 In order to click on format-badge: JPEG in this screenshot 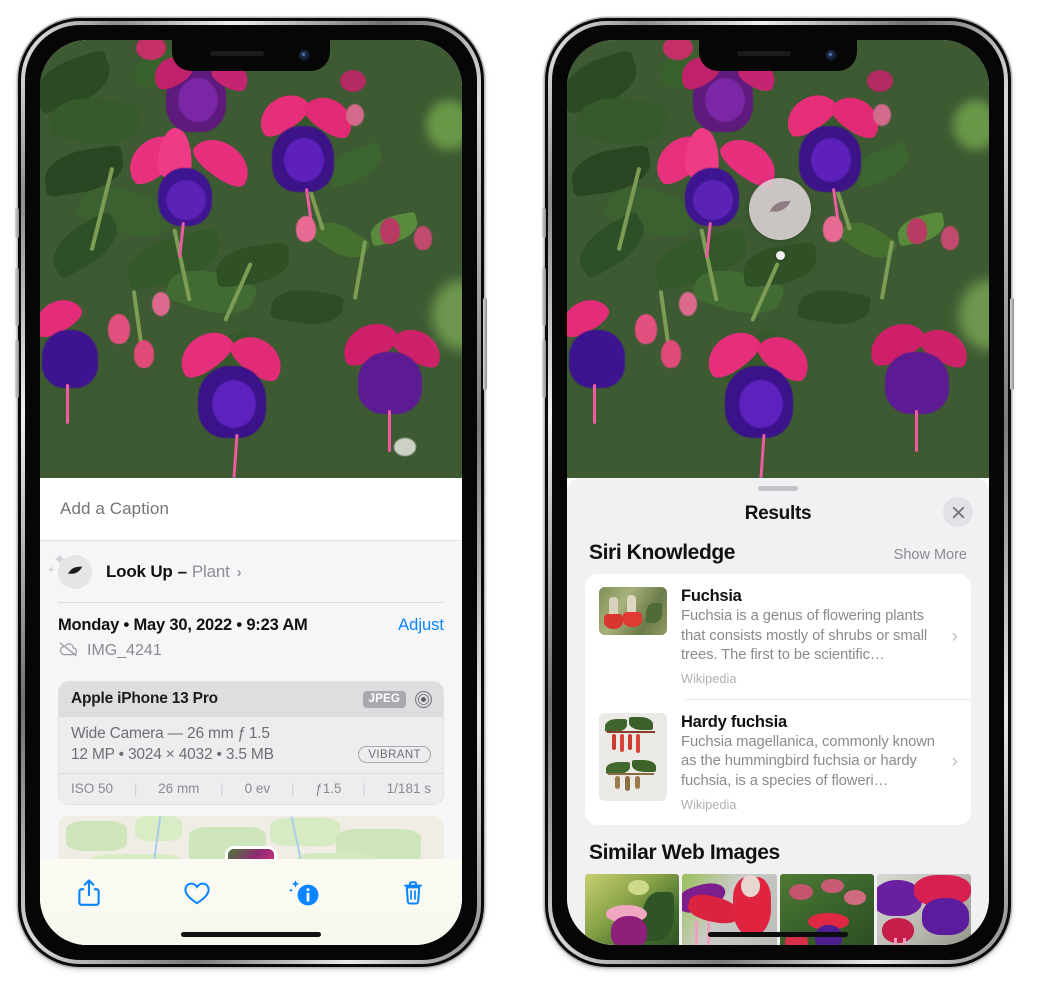, I will do `click(384, 699)`.